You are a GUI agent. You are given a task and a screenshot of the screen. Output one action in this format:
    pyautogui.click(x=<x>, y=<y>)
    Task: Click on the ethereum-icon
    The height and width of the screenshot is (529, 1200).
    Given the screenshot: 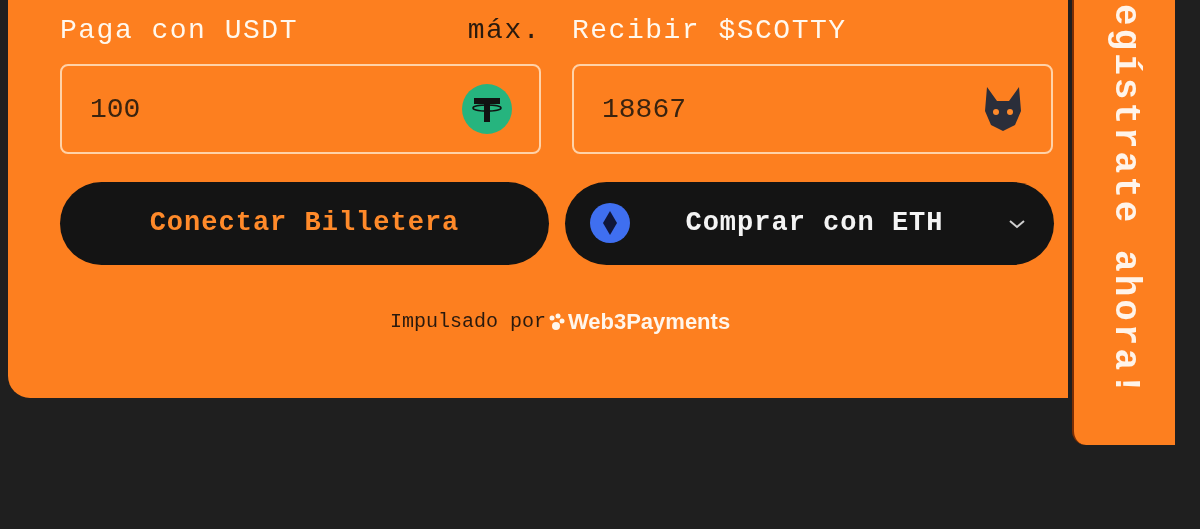 What is the action you would take?
    pyautogui.click(x=610, y=223)
    